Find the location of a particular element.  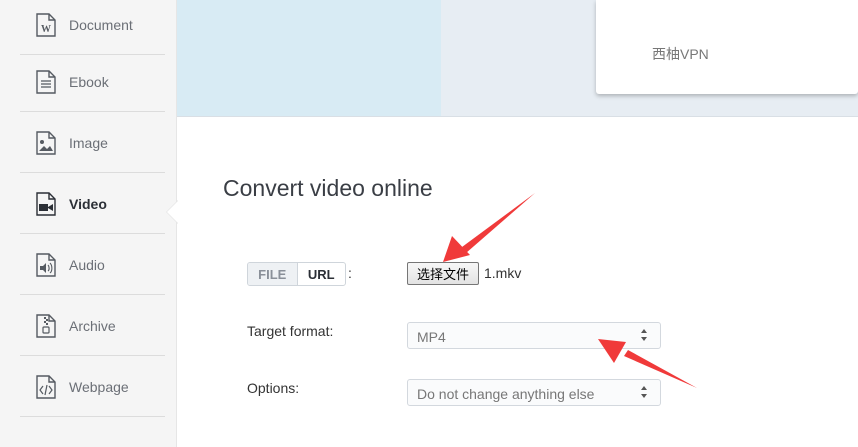

sidebar-item-label: Archive is located at coordinates (92, 325).